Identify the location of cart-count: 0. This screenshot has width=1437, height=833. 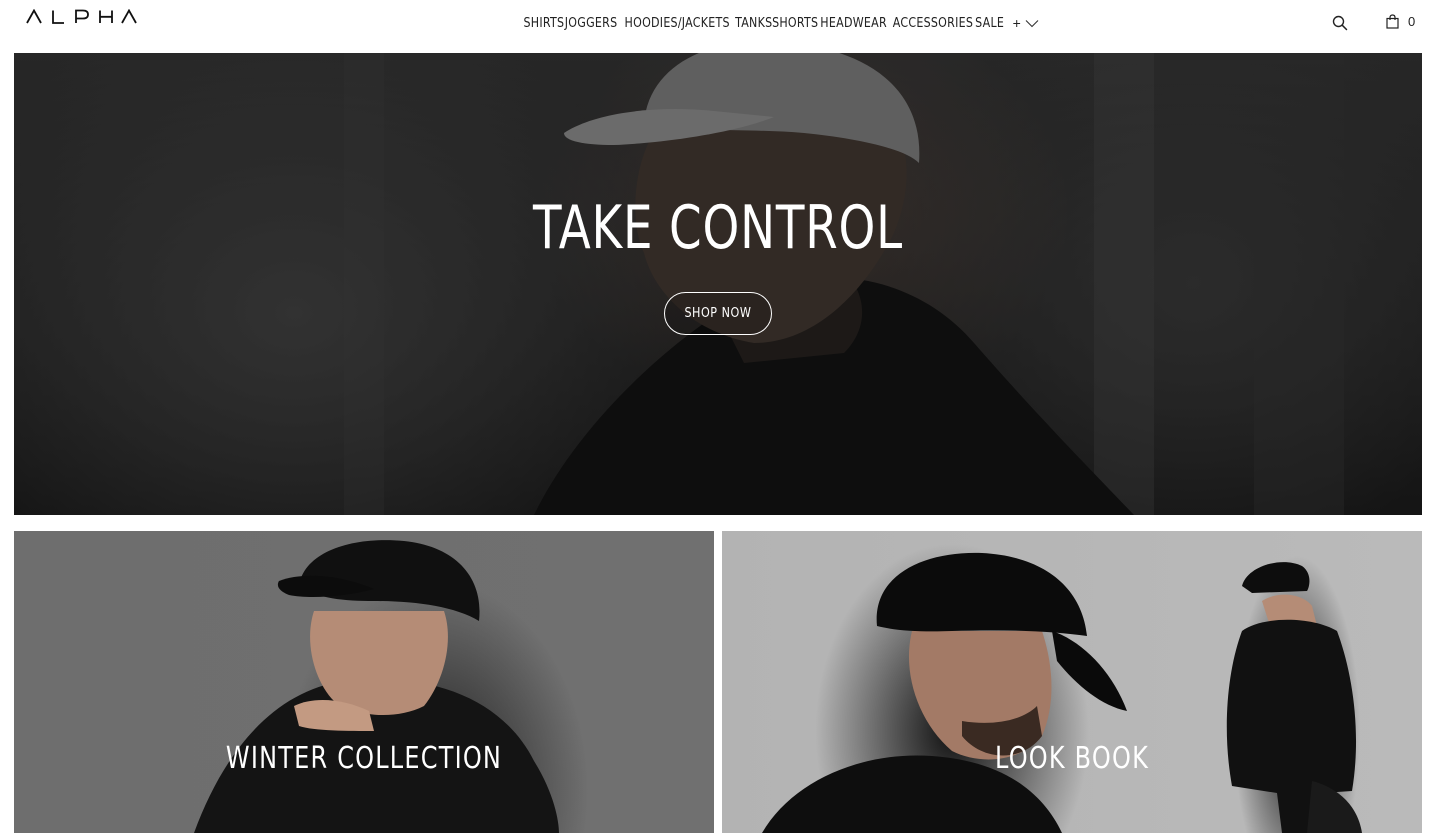
(1412, 21).